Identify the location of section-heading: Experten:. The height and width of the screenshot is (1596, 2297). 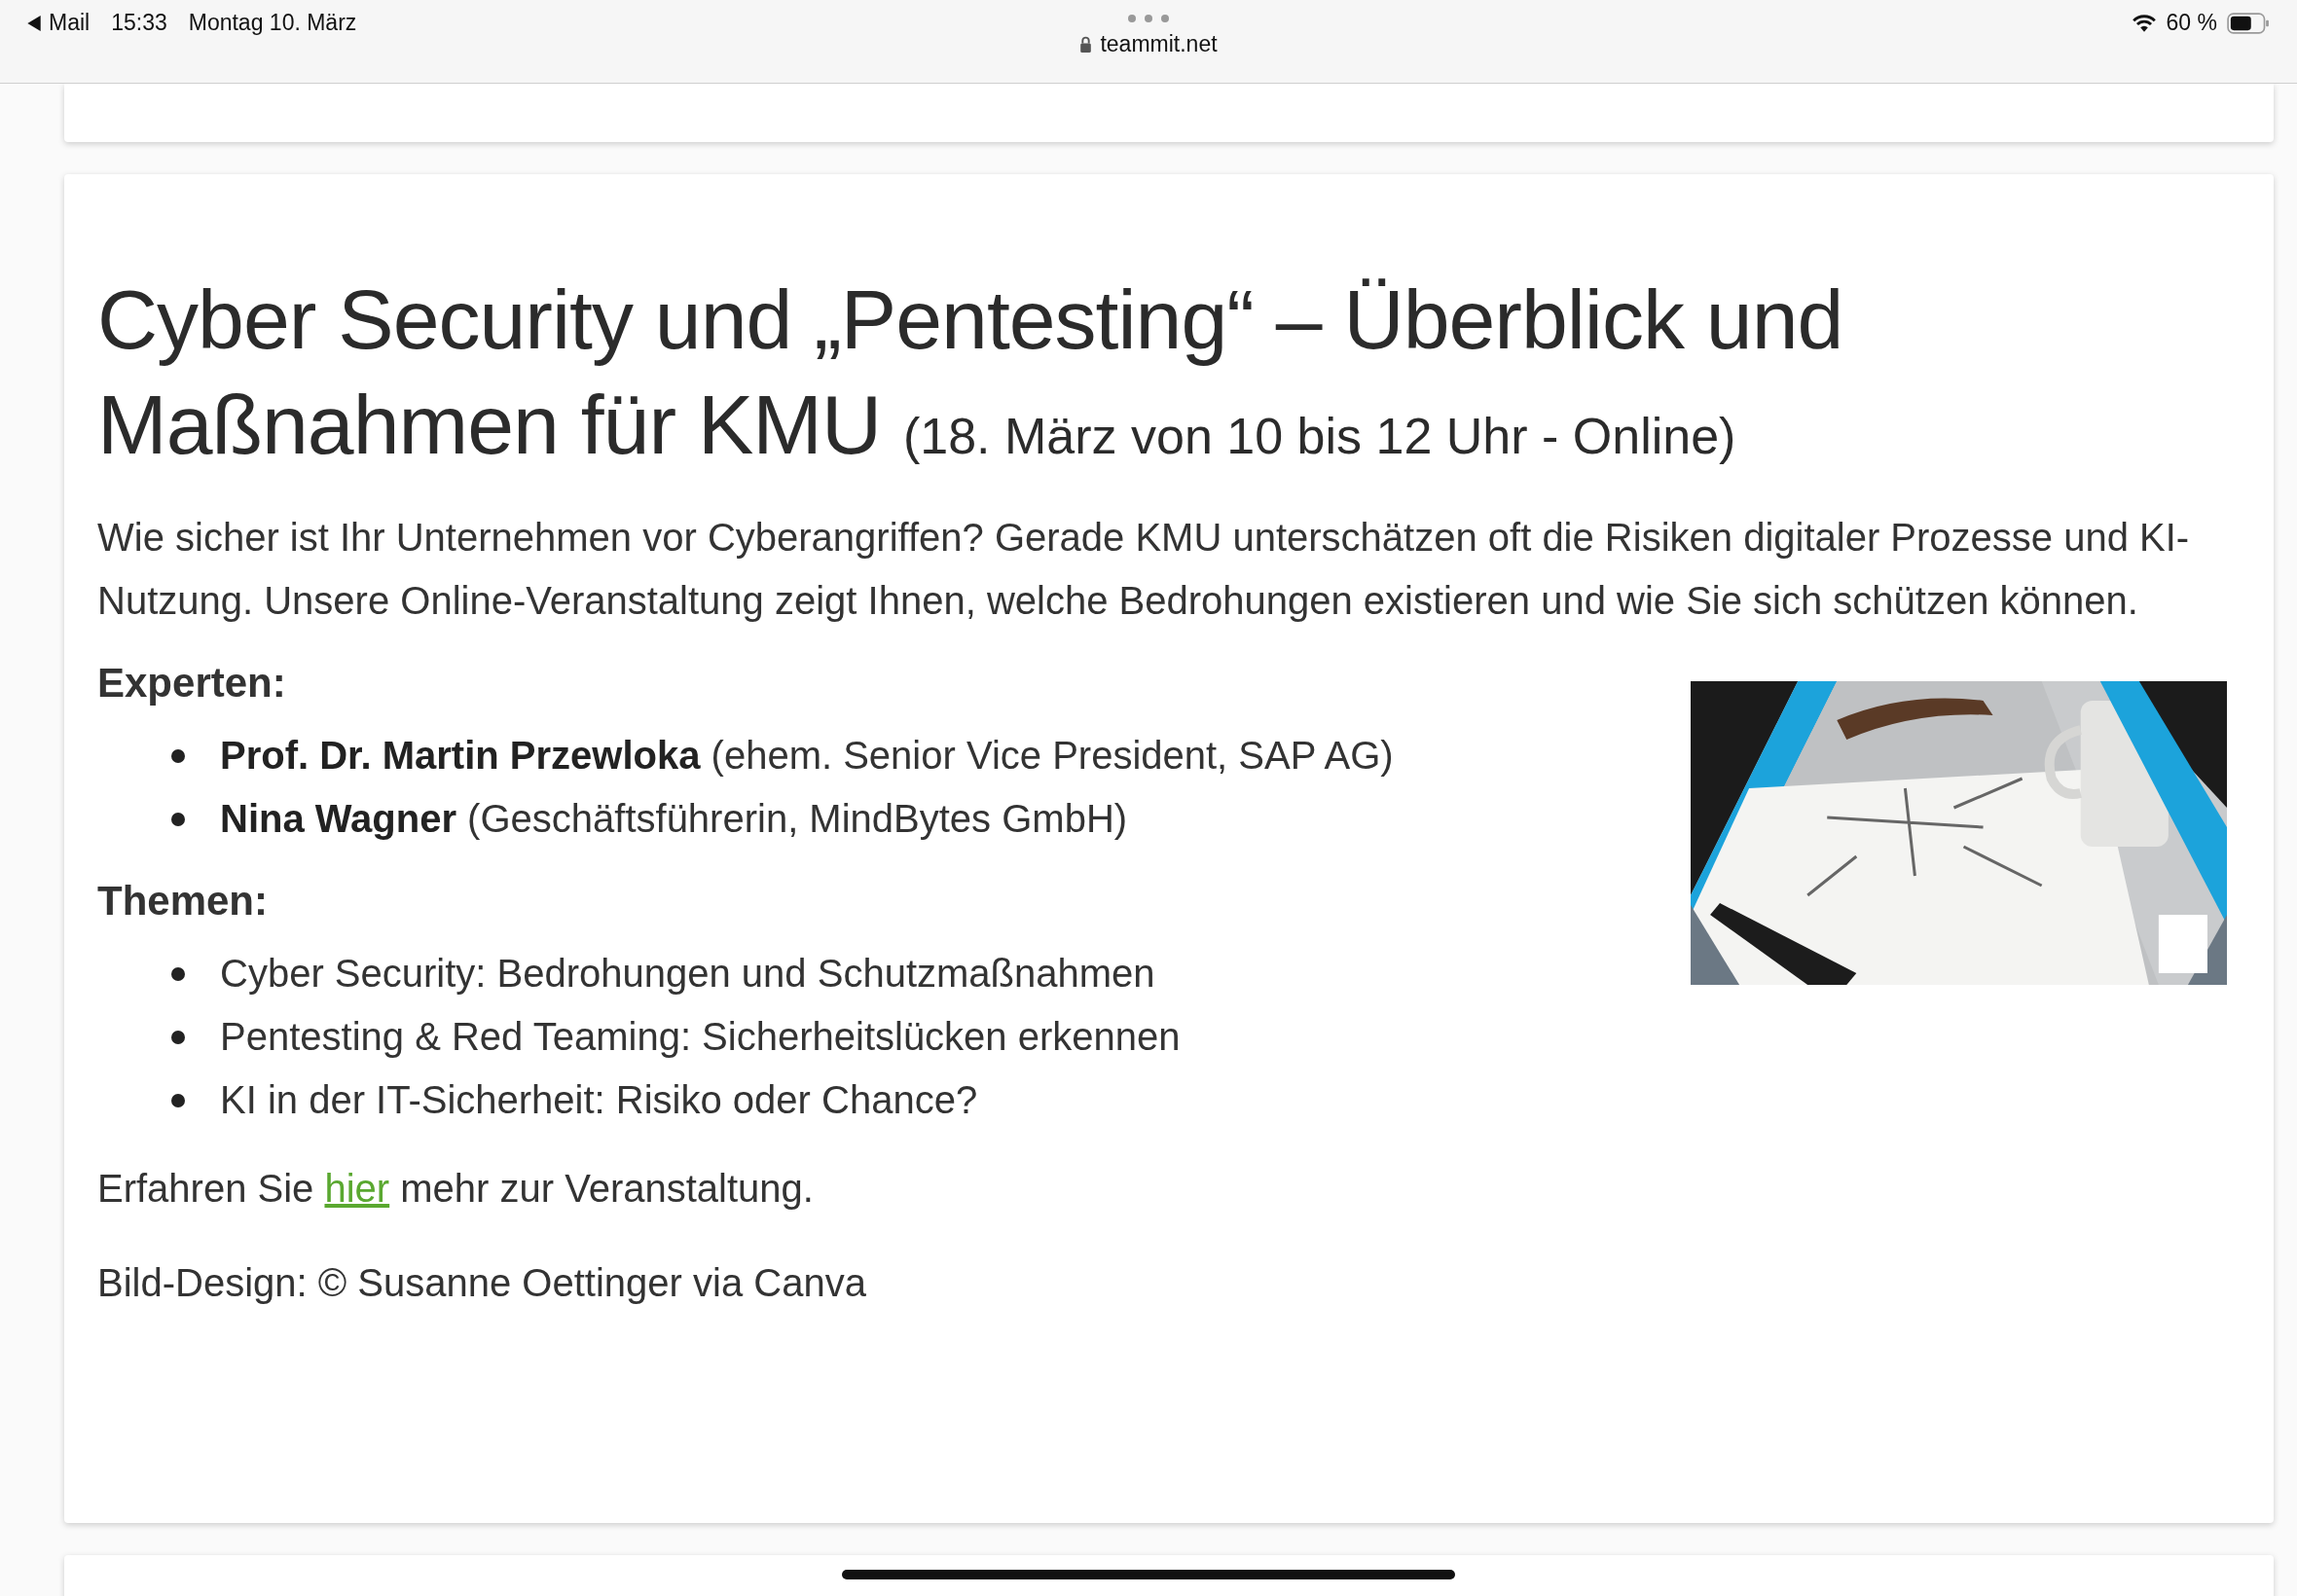
(192, 683).